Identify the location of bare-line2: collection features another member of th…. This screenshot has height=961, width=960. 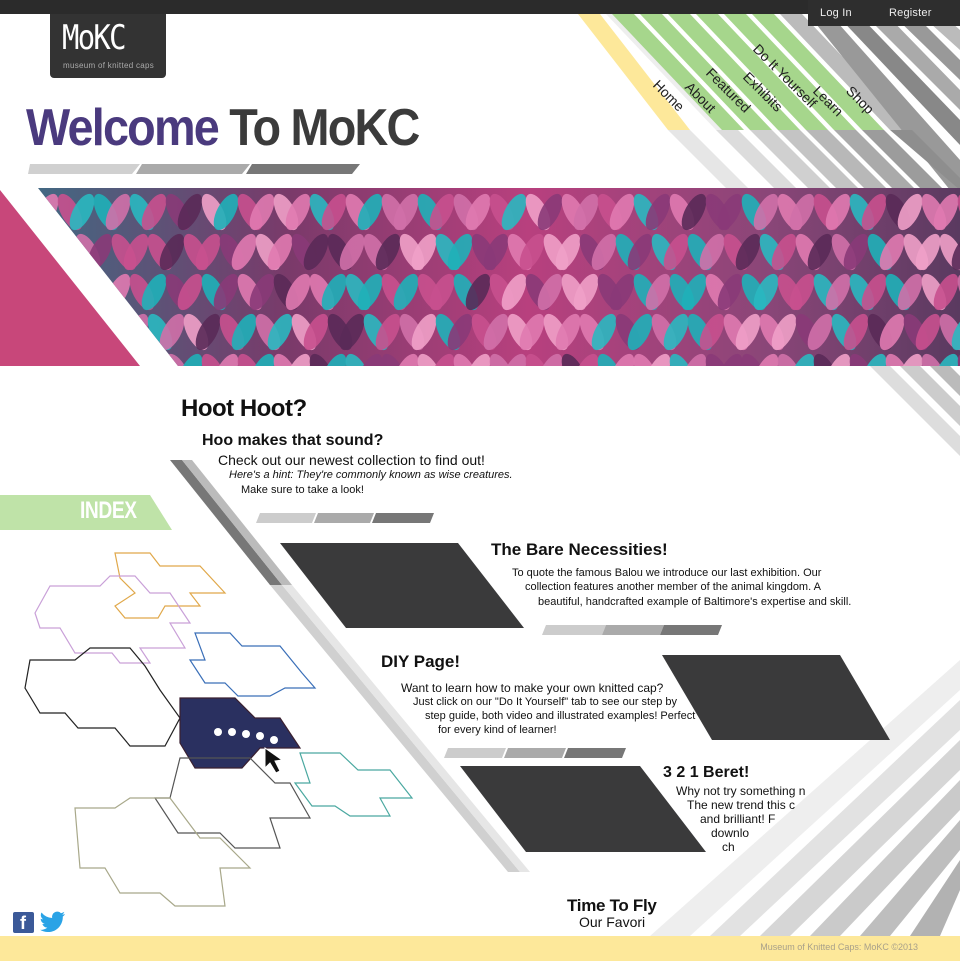
(673, 587).